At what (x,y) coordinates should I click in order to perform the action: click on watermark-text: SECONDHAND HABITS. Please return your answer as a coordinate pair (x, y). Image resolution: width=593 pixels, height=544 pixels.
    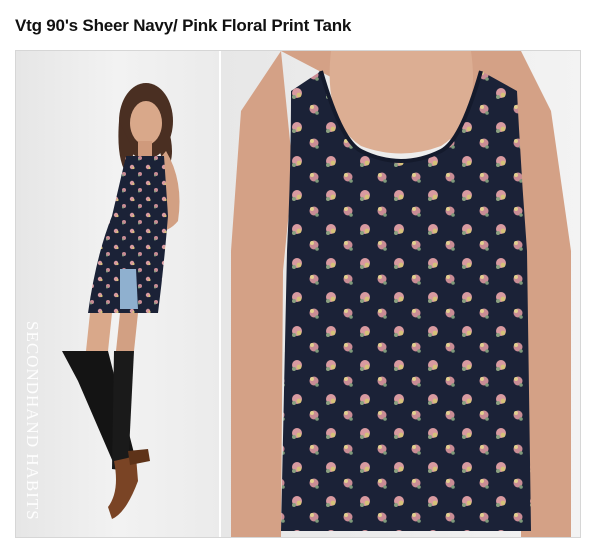
    Looking at the image, I should click on (32, 421).